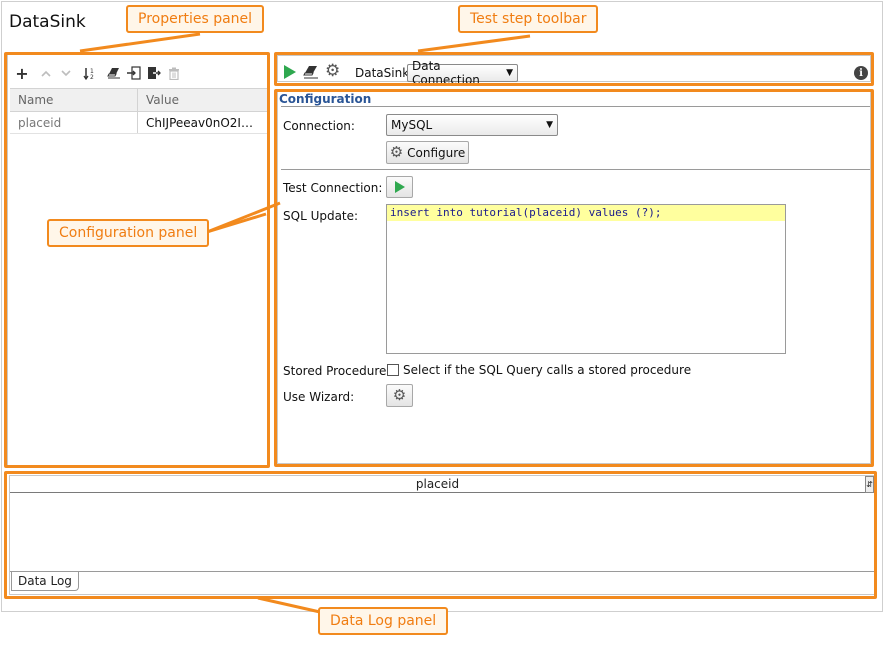 The height and width of the screenshot is (647, 884). Describe the element at coordinates (289, 605) in the screenshot. I see `connector-datalog` at that location.